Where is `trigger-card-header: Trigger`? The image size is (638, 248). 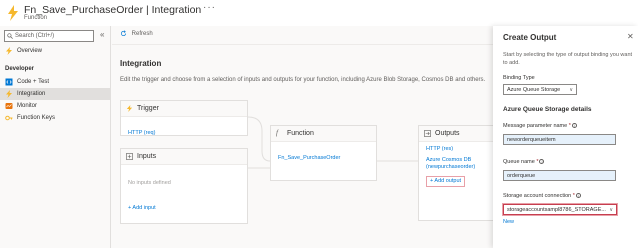
trigger-card-header: Trigger is located at coordinates (184, 109).